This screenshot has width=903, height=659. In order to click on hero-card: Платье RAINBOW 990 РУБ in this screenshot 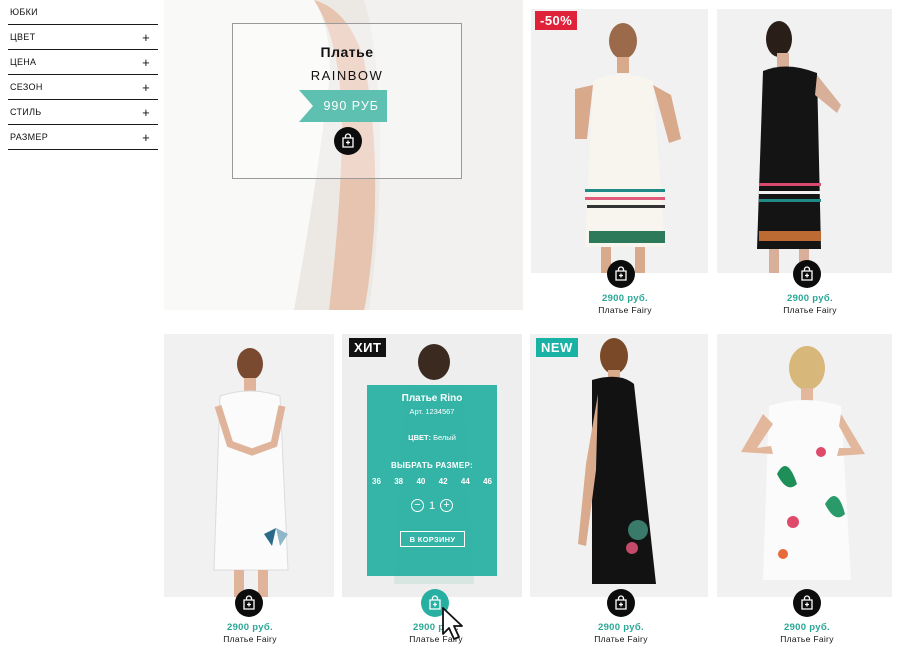, I will do `click(347, 101)`.